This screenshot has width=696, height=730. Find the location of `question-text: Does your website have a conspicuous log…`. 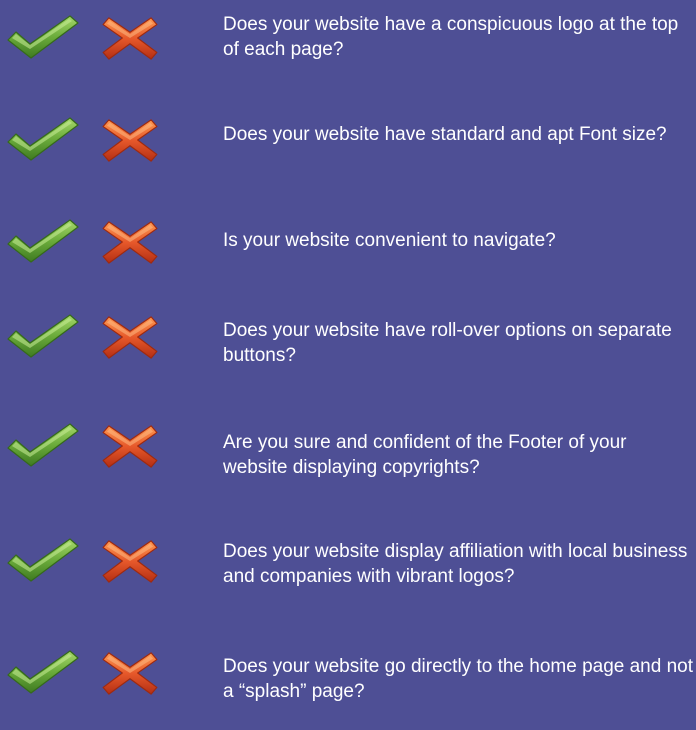

question-text: Does your website have a conspicuous log… is located at coordinates (451, 37).